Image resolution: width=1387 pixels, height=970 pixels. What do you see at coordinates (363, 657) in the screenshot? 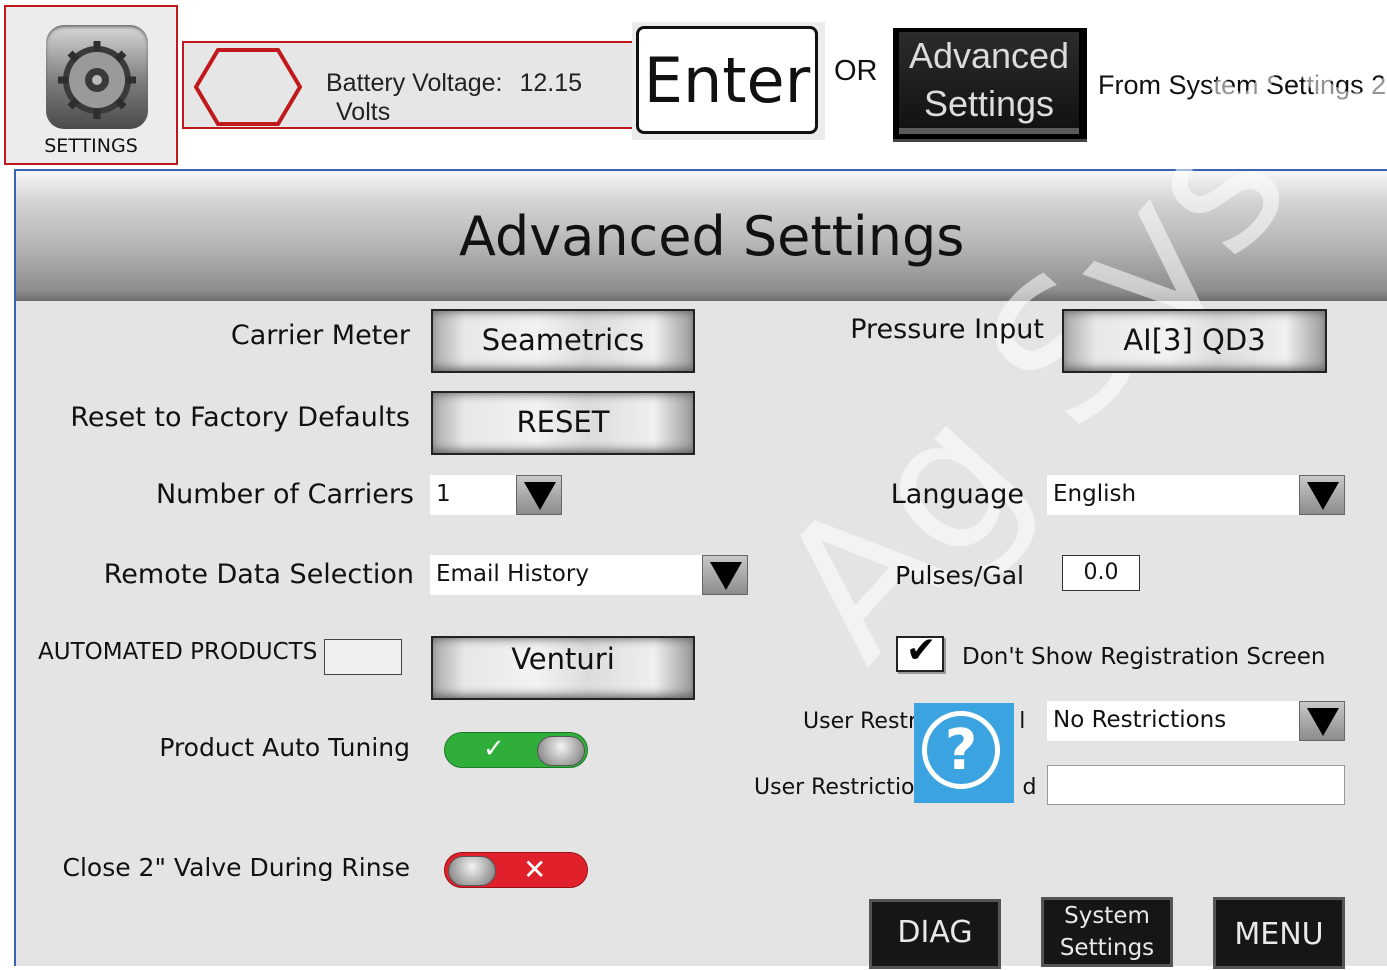
I see `automated-products-input` at bounding box center [363, 657].